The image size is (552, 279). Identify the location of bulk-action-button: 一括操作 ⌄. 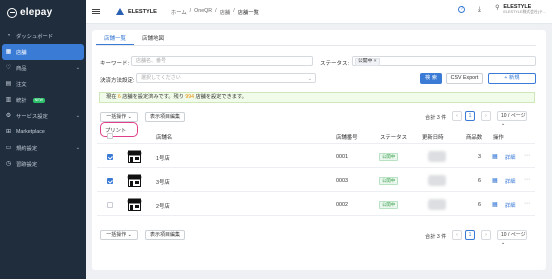
(119, 117).